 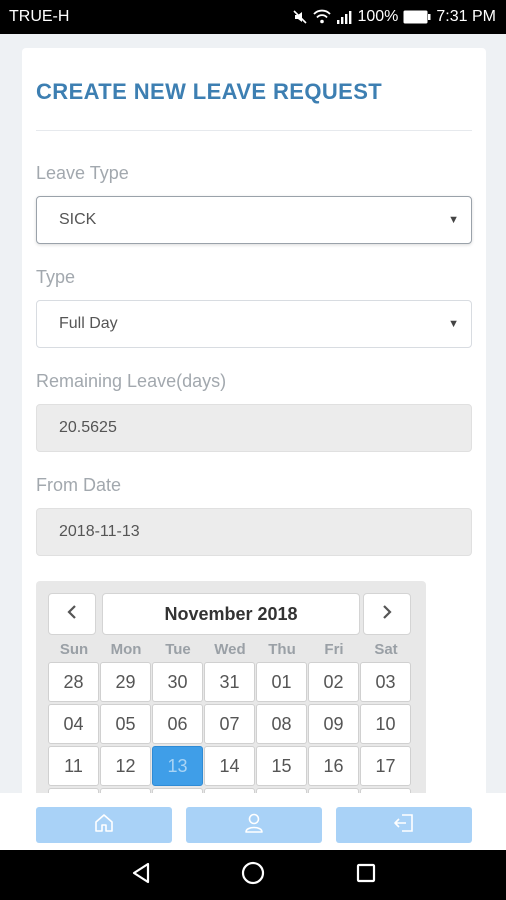 I want to click on weekday-label: Sun, so click(x=74, y=649).